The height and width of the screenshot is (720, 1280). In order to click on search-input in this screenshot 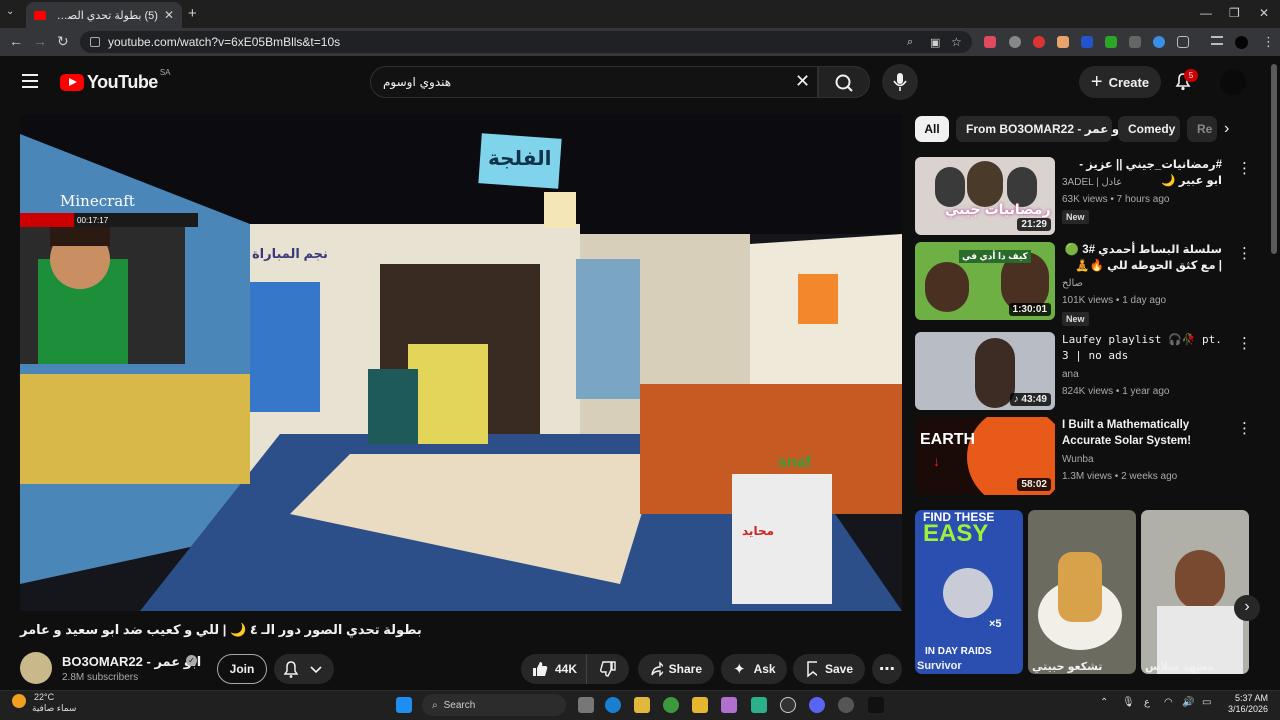, I will do `click(594, 82)`.